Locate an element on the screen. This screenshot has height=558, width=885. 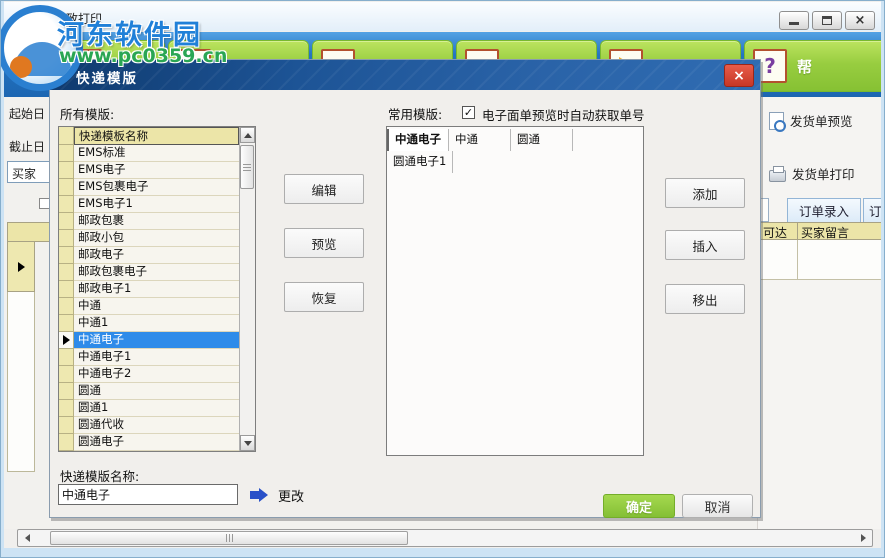
grid-header: 快递模板名称 is located at coordinates (156, 136).